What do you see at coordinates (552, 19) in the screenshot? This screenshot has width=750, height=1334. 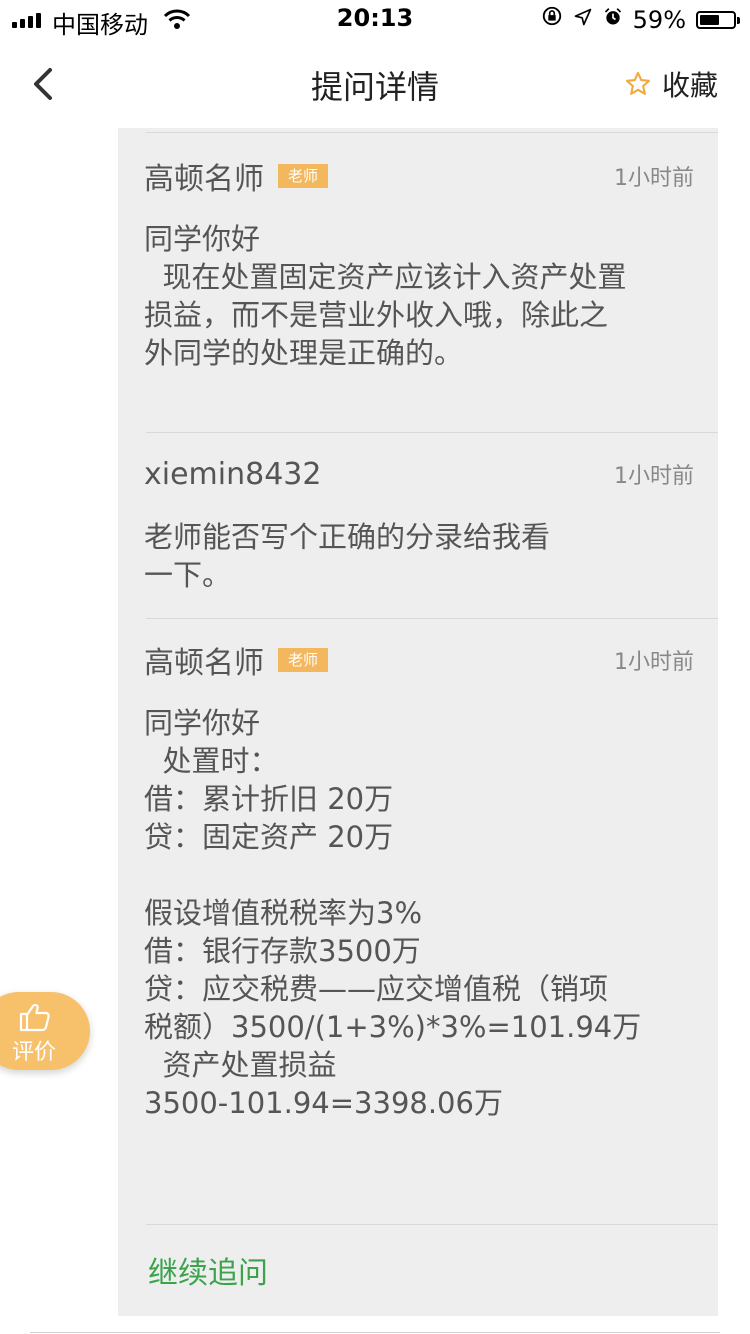 I see `orientation-lock-icon` at bounding box center [552, 19].